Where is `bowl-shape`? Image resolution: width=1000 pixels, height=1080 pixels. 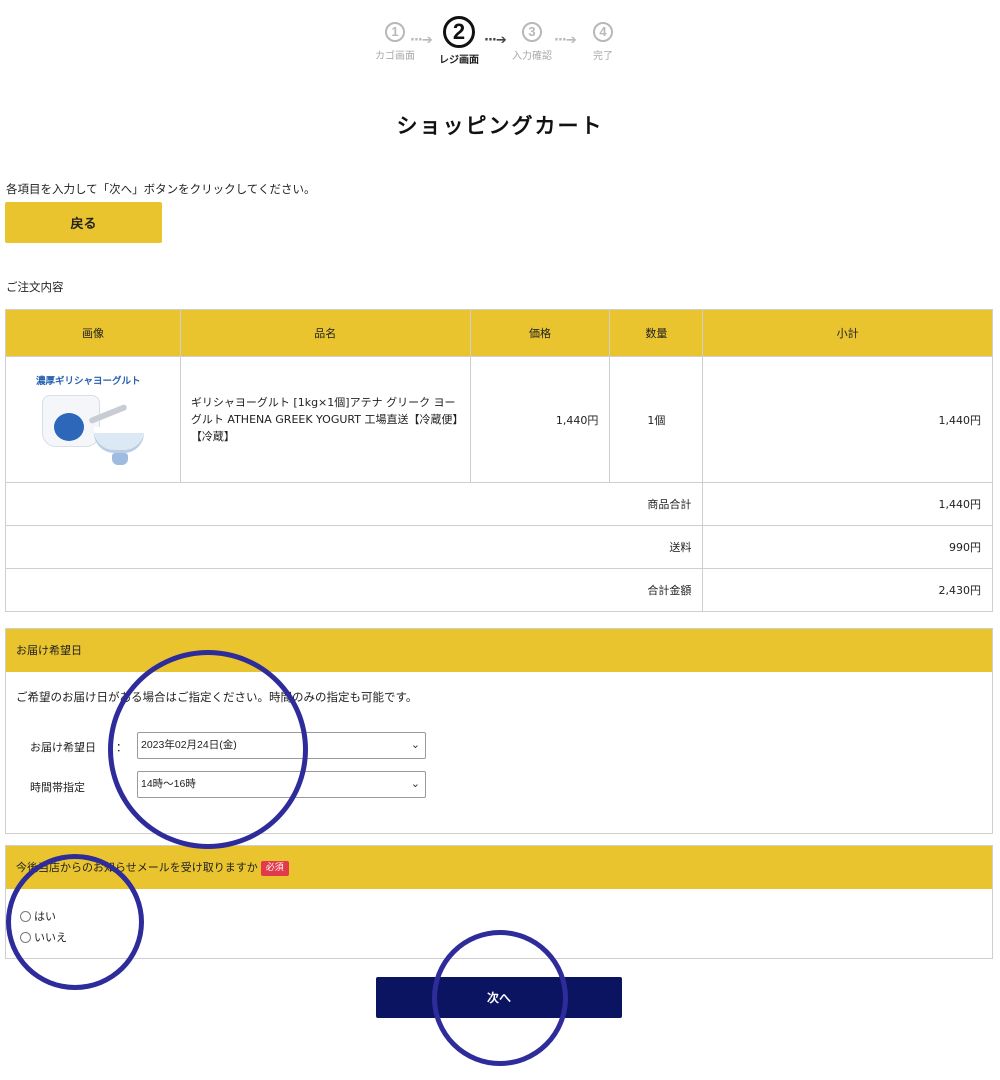
bowl-shape is located at coordinates (118, 439).